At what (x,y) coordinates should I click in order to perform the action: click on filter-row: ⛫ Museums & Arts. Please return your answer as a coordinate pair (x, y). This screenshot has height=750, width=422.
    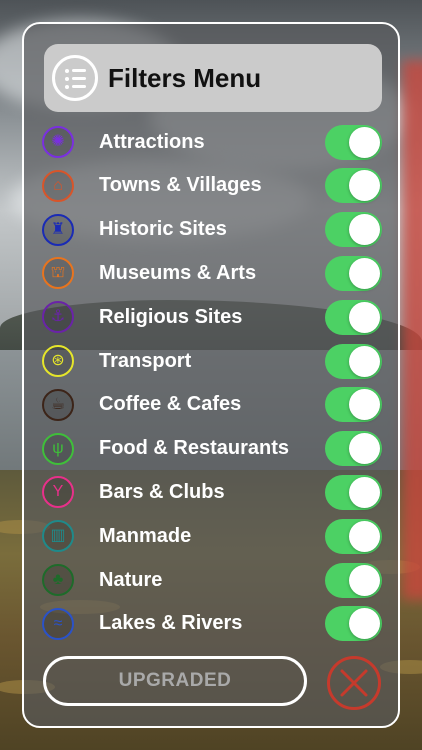
    Looking at the image, I should click on (212, 273).